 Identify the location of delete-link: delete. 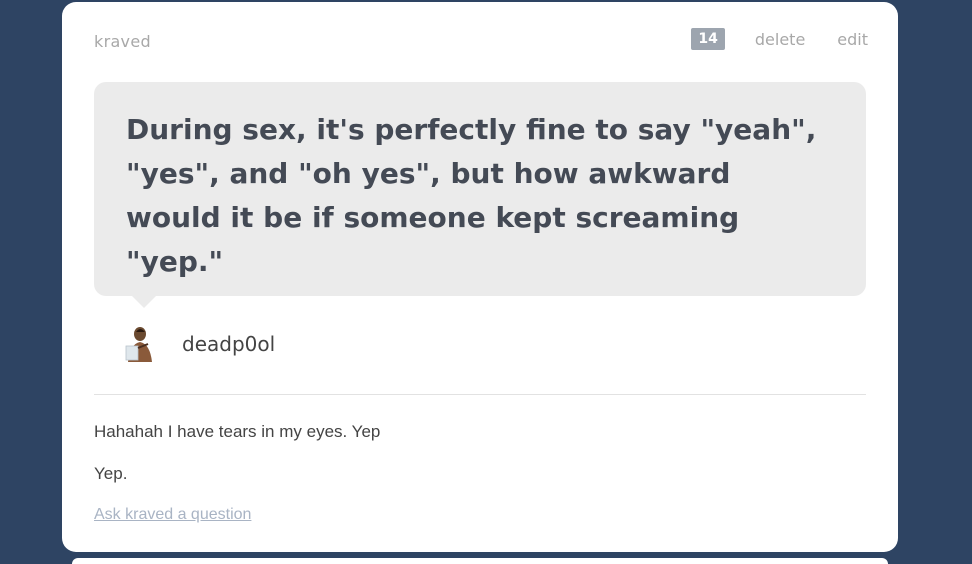
(780, 39).